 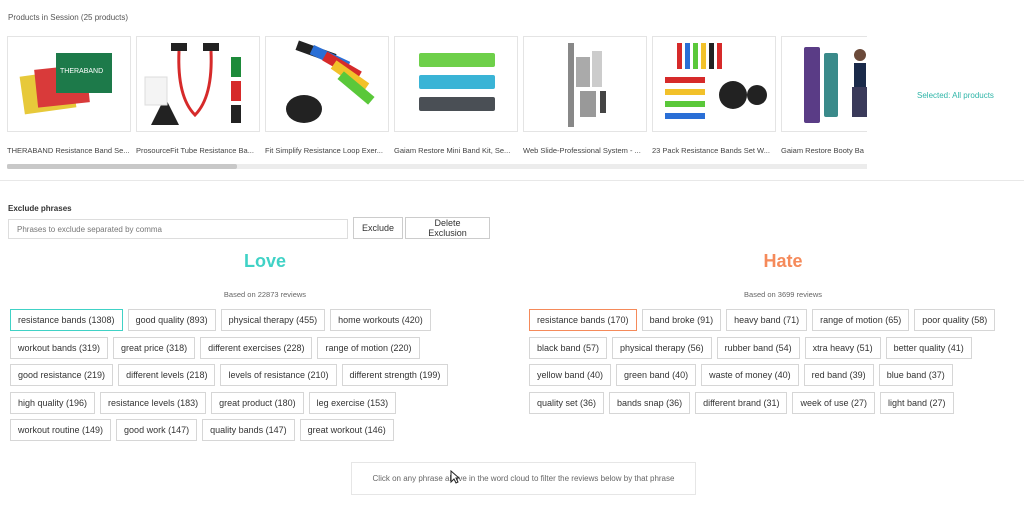 What do you see at coordinates (437, 166) in the screenshot?
I see `carousel-scrollbar` at bounding box center [437, 166].